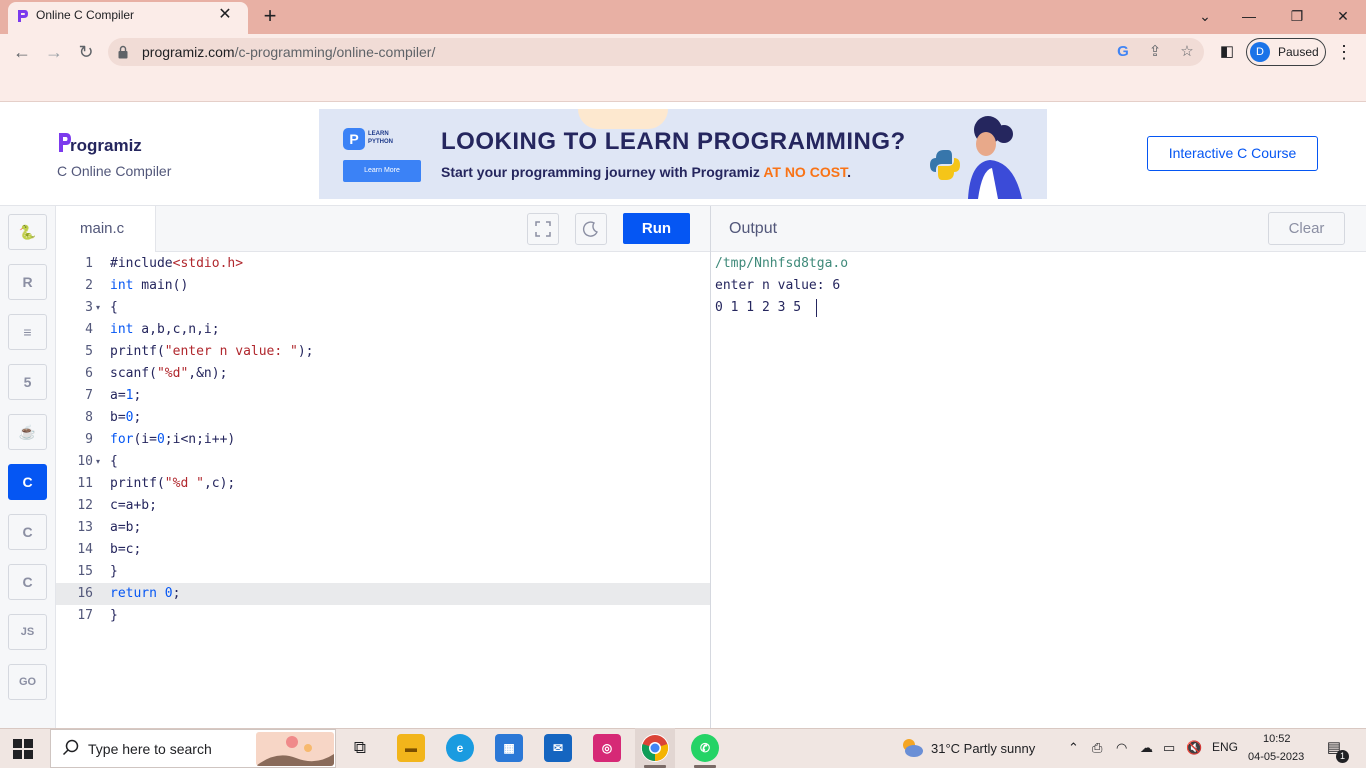 Image resolution: width=1366 pixels, height=772 pixels. Describe the element at coordinates (778, 285) in the screenshot. I see `output-line: enter n value: 6` at that location.